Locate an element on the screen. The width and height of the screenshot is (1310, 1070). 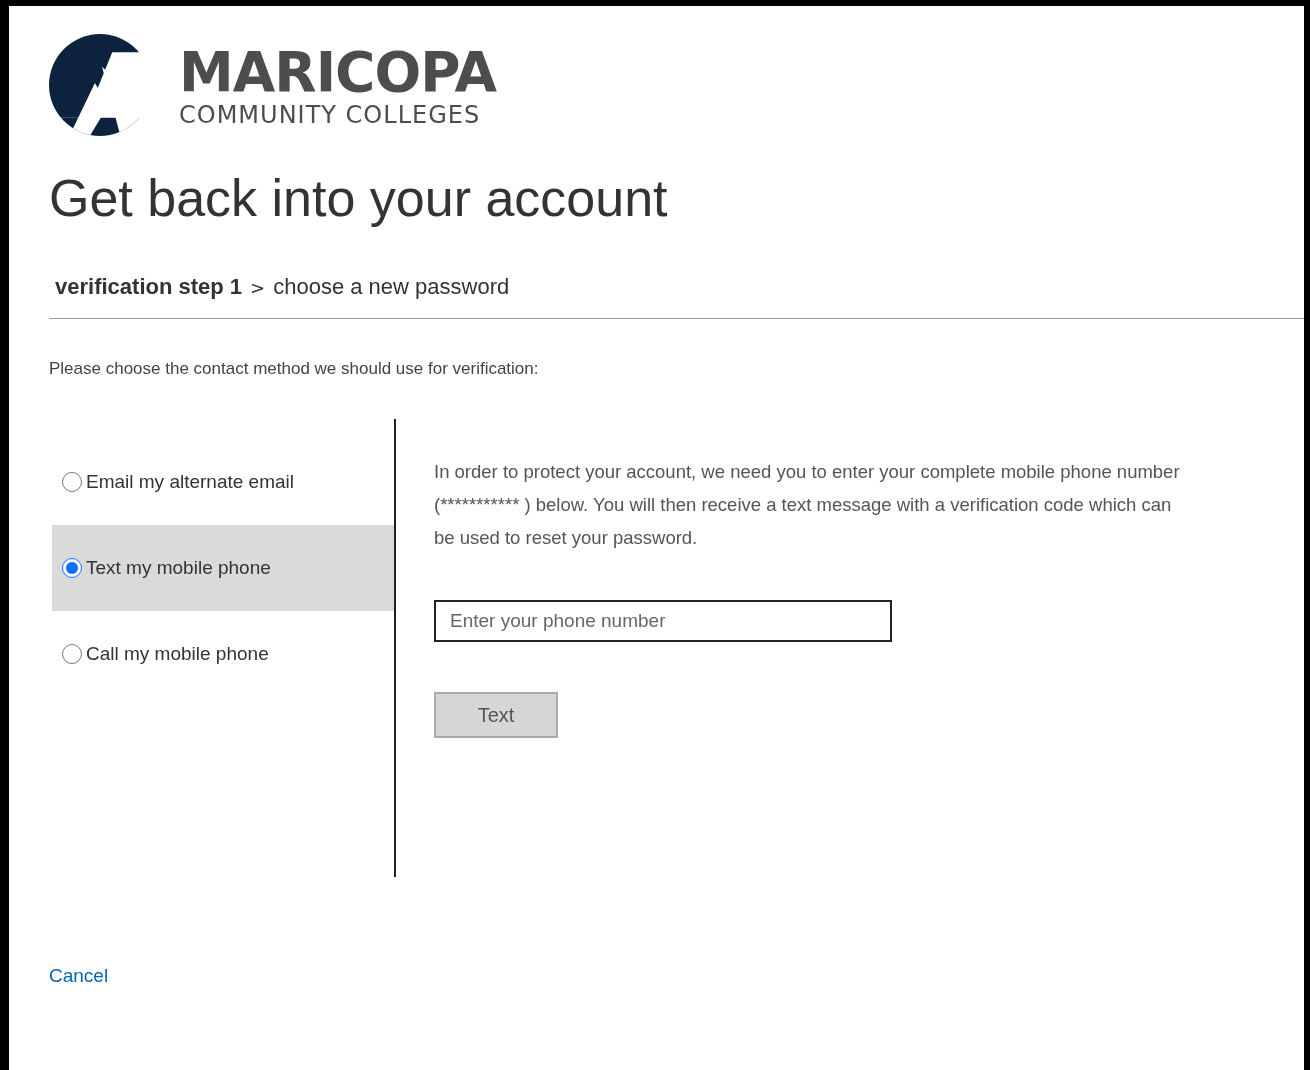
brand-subtitle: COMMUNITY COLLEGES is located at coordinates (330, 115).